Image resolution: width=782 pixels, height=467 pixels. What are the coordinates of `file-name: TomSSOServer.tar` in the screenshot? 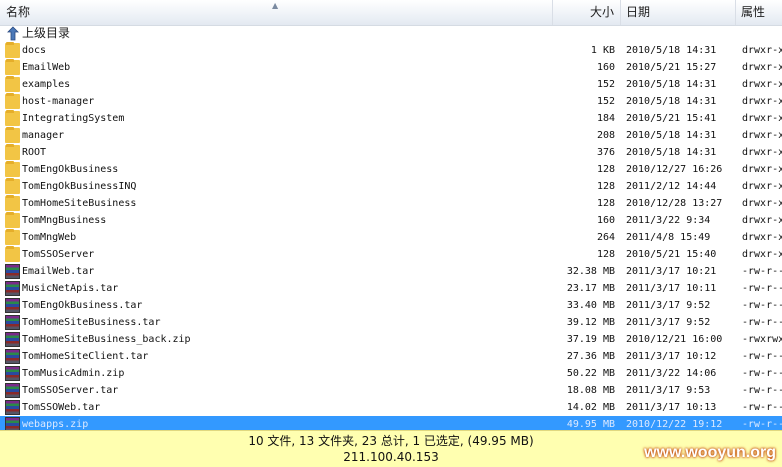 It's located at (70, 390).